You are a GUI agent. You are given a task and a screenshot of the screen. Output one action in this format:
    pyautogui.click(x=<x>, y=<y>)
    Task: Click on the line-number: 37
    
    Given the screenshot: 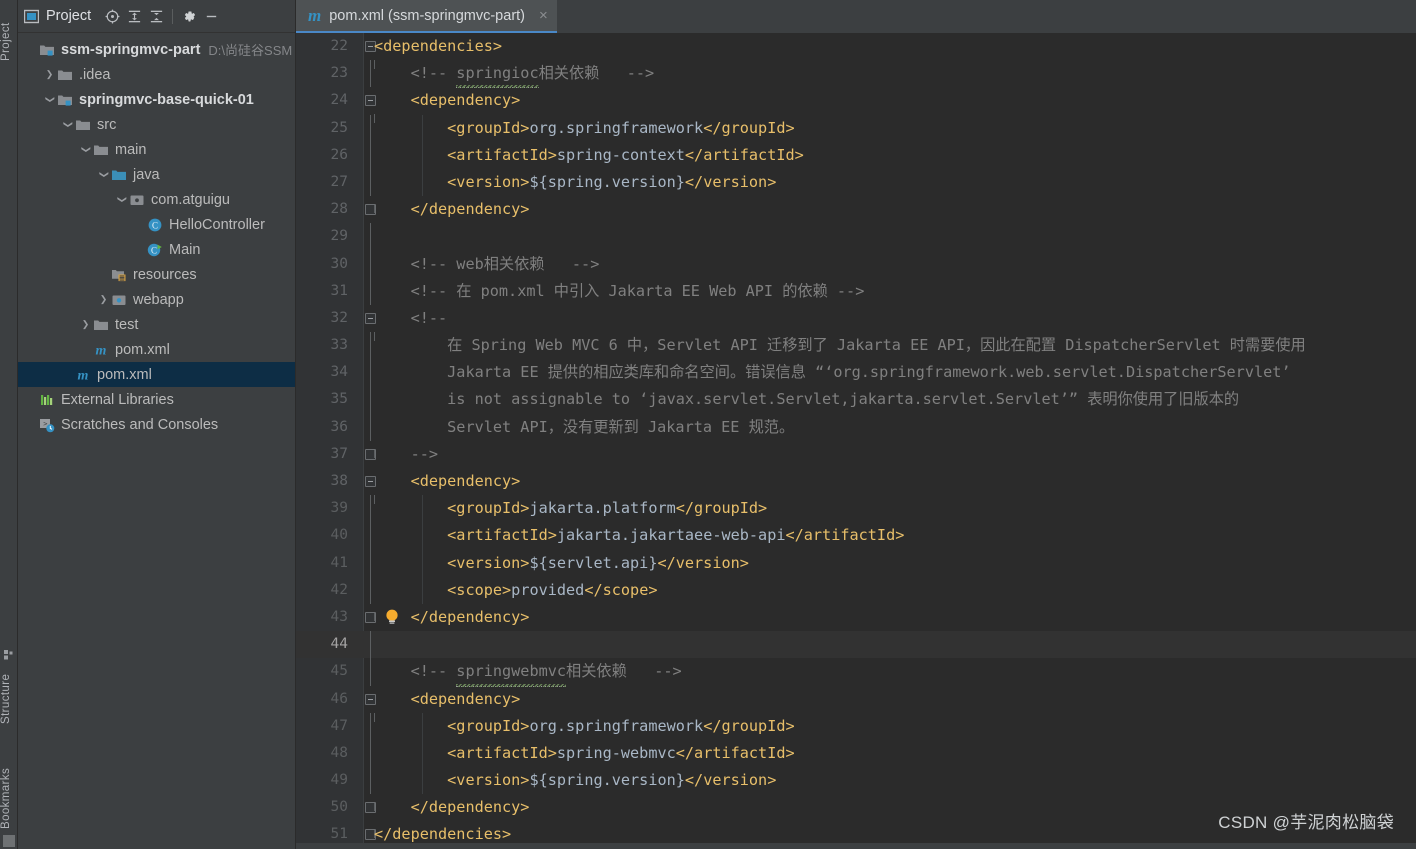 What is the action you would take?
    pyautogui.click(x=339, y=453)
    